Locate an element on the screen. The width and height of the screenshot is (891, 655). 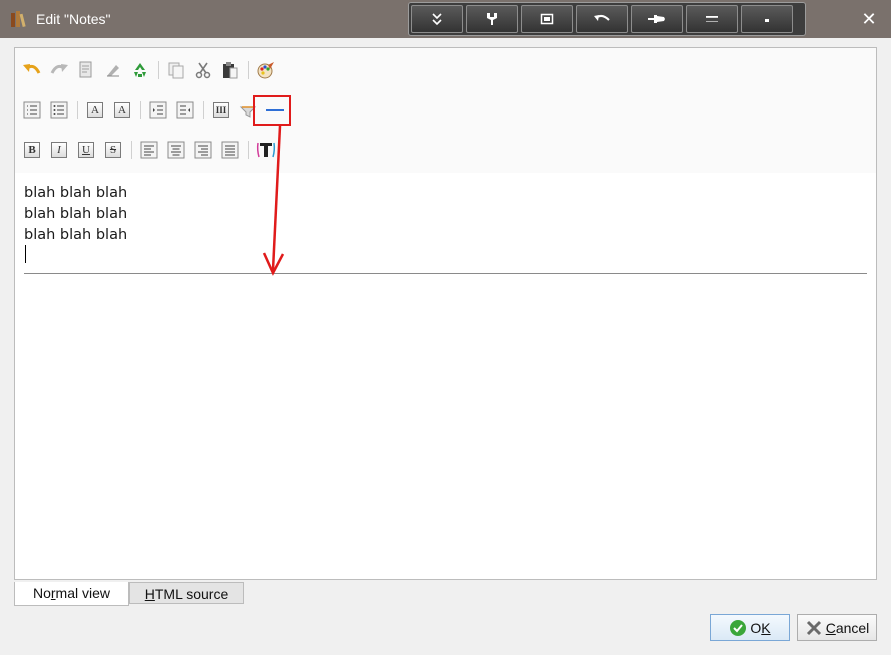
title-bar: Edit "Notes" ✕ is located at coordinates (445, 19).